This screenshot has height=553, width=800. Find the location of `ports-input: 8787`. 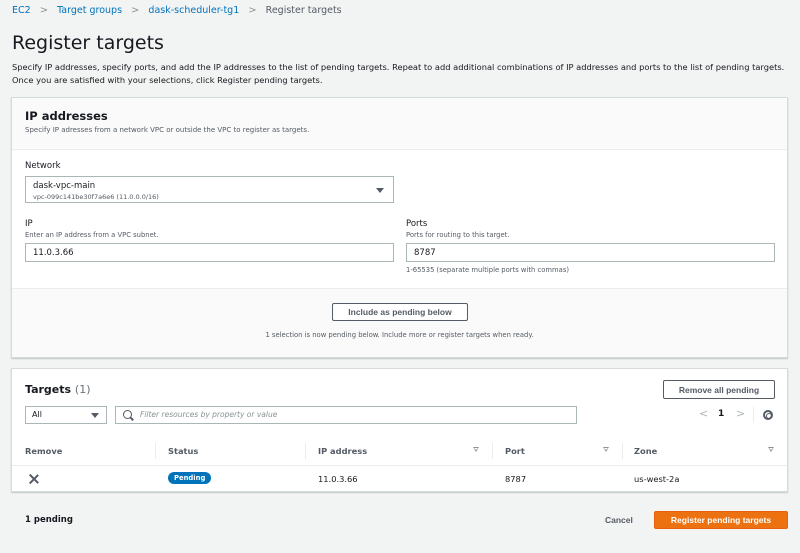

ports-input: 8787 is located at coordinates (590, 252).